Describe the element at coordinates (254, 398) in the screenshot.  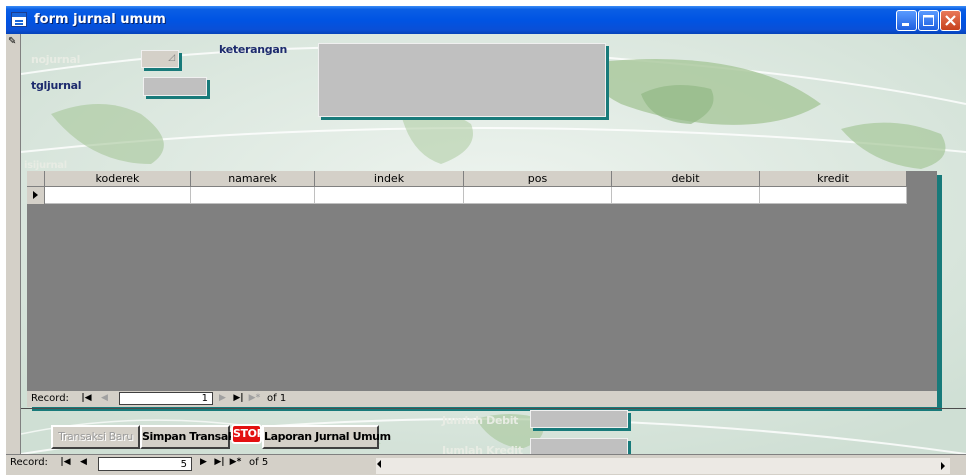
I see `new-record-icon: ▶*` at that location.